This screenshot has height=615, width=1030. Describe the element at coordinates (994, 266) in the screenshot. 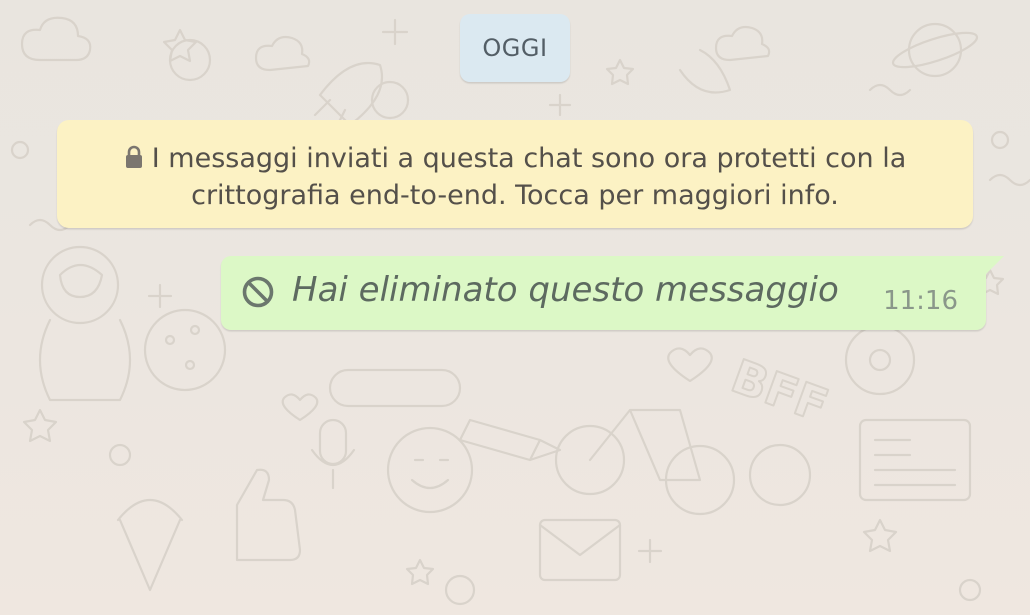

I see `bubble-tail` at that location.